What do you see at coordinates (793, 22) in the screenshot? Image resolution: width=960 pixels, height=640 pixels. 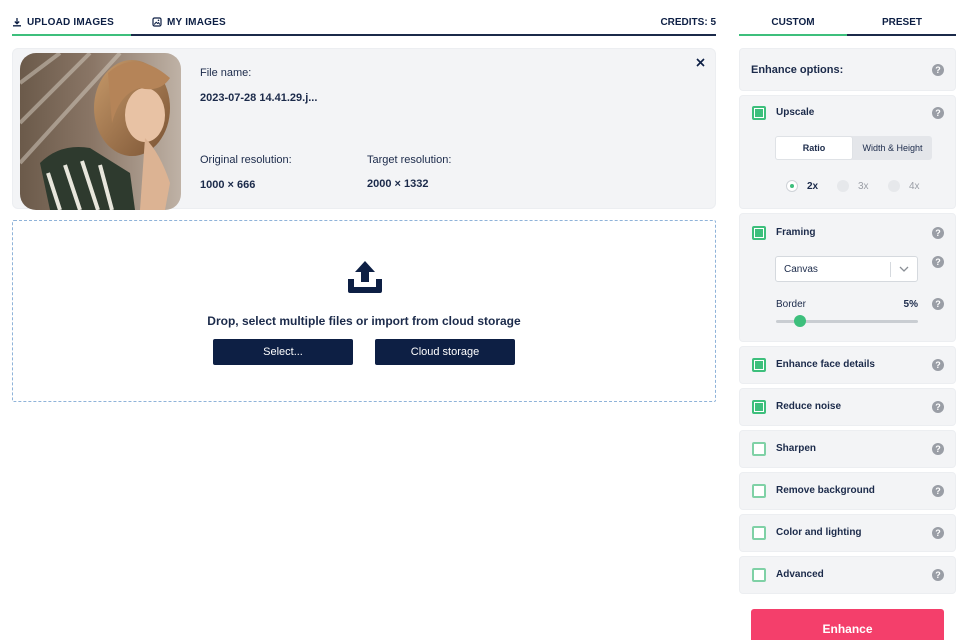 I see `tab-custom: CUSTOM` at bounding box center [793, 22].